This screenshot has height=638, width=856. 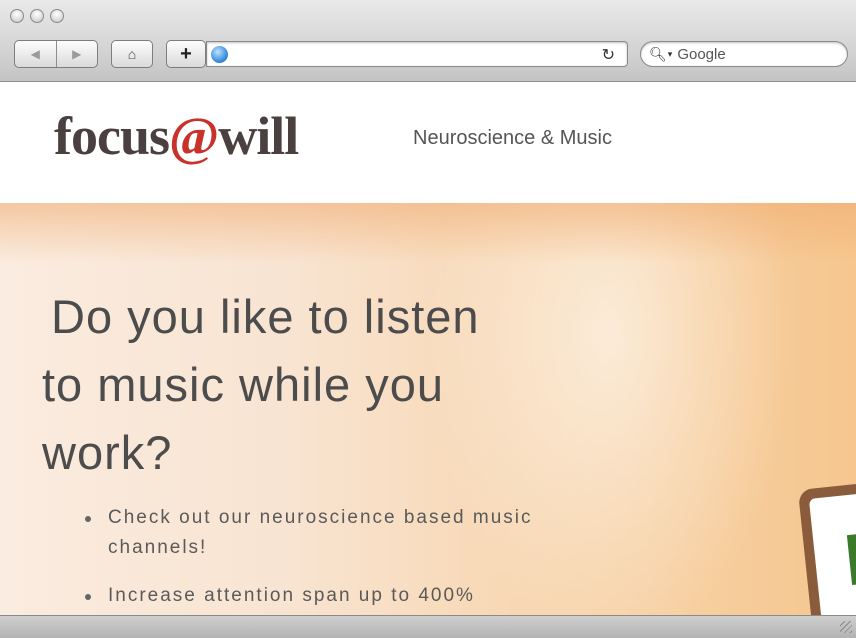 I want to click on zoom-window-button, so click(x=57, y=16).